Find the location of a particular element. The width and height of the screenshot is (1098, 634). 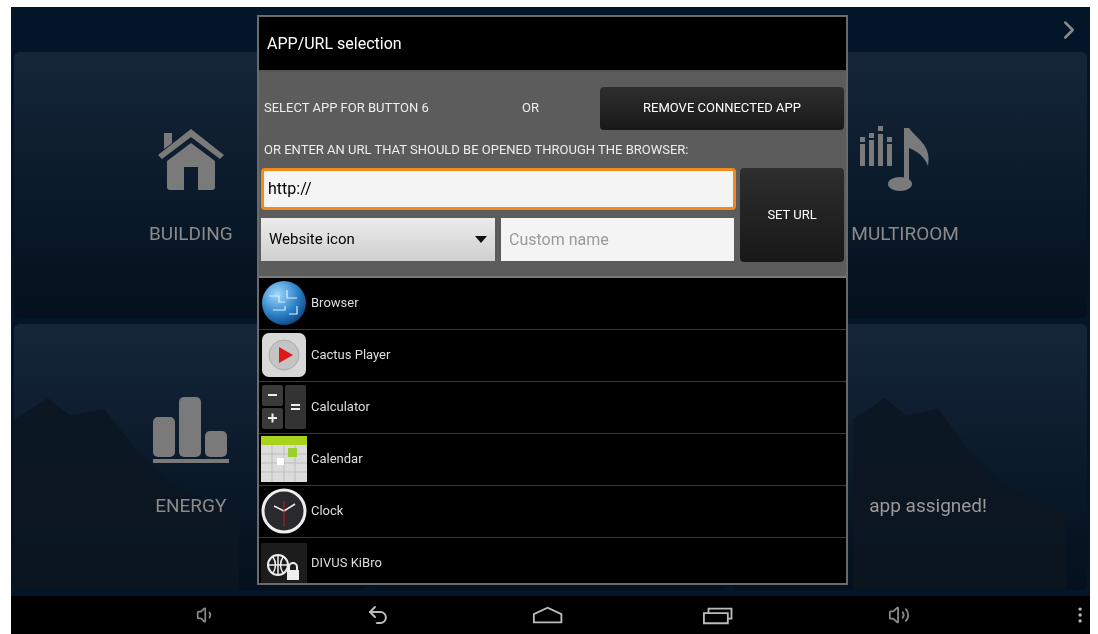

tile-label: ENERGY is located at coordinates (191, 505).